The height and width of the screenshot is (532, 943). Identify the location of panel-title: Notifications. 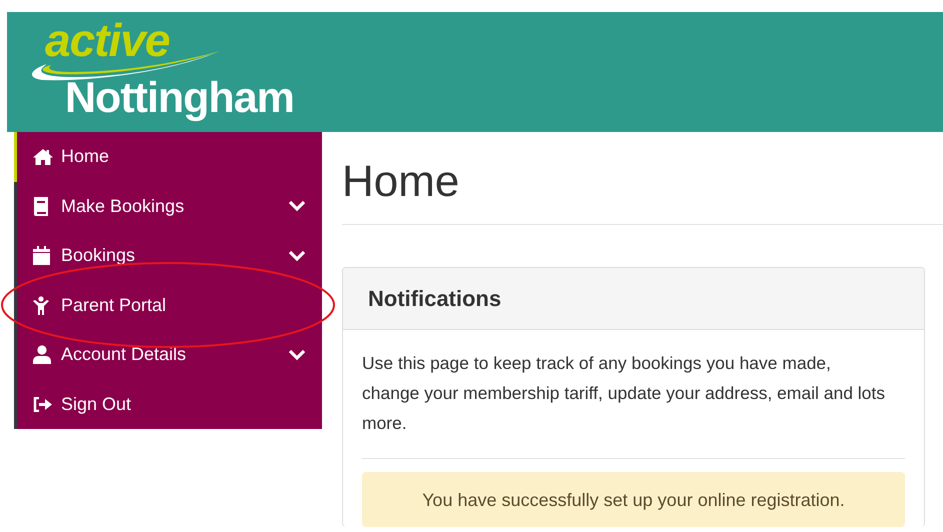
(435, 299).